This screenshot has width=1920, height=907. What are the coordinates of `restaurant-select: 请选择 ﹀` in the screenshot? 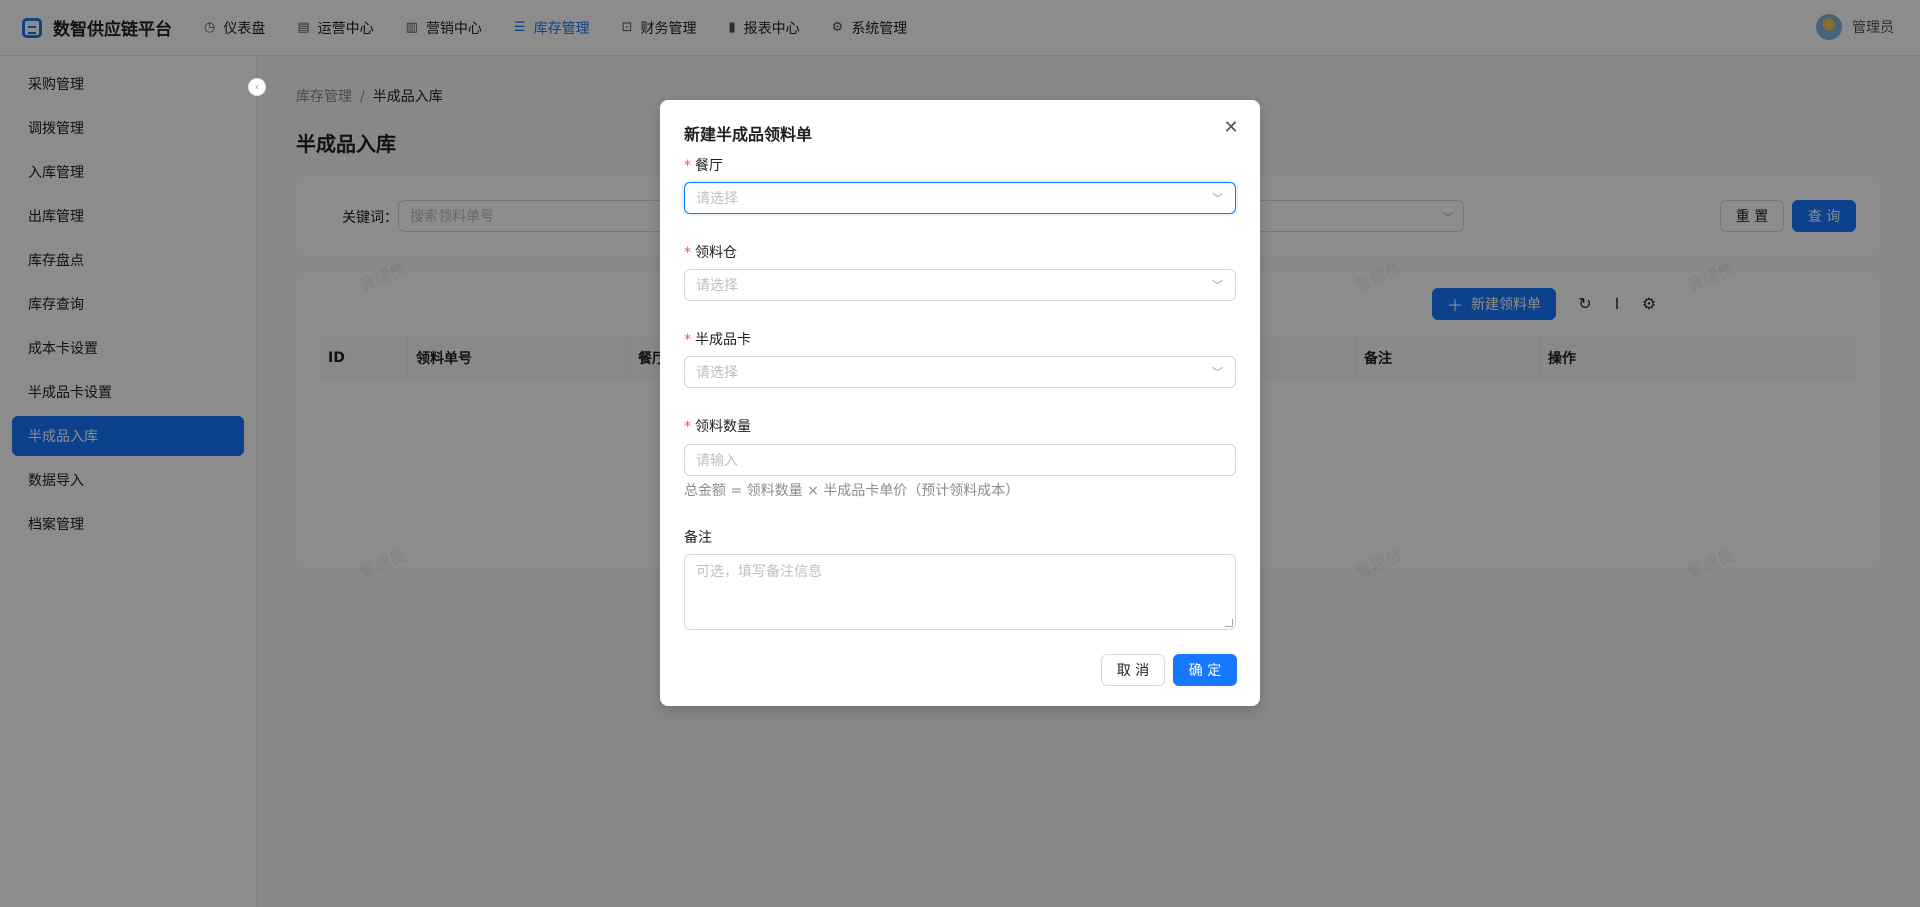 It's located at (960, 198).